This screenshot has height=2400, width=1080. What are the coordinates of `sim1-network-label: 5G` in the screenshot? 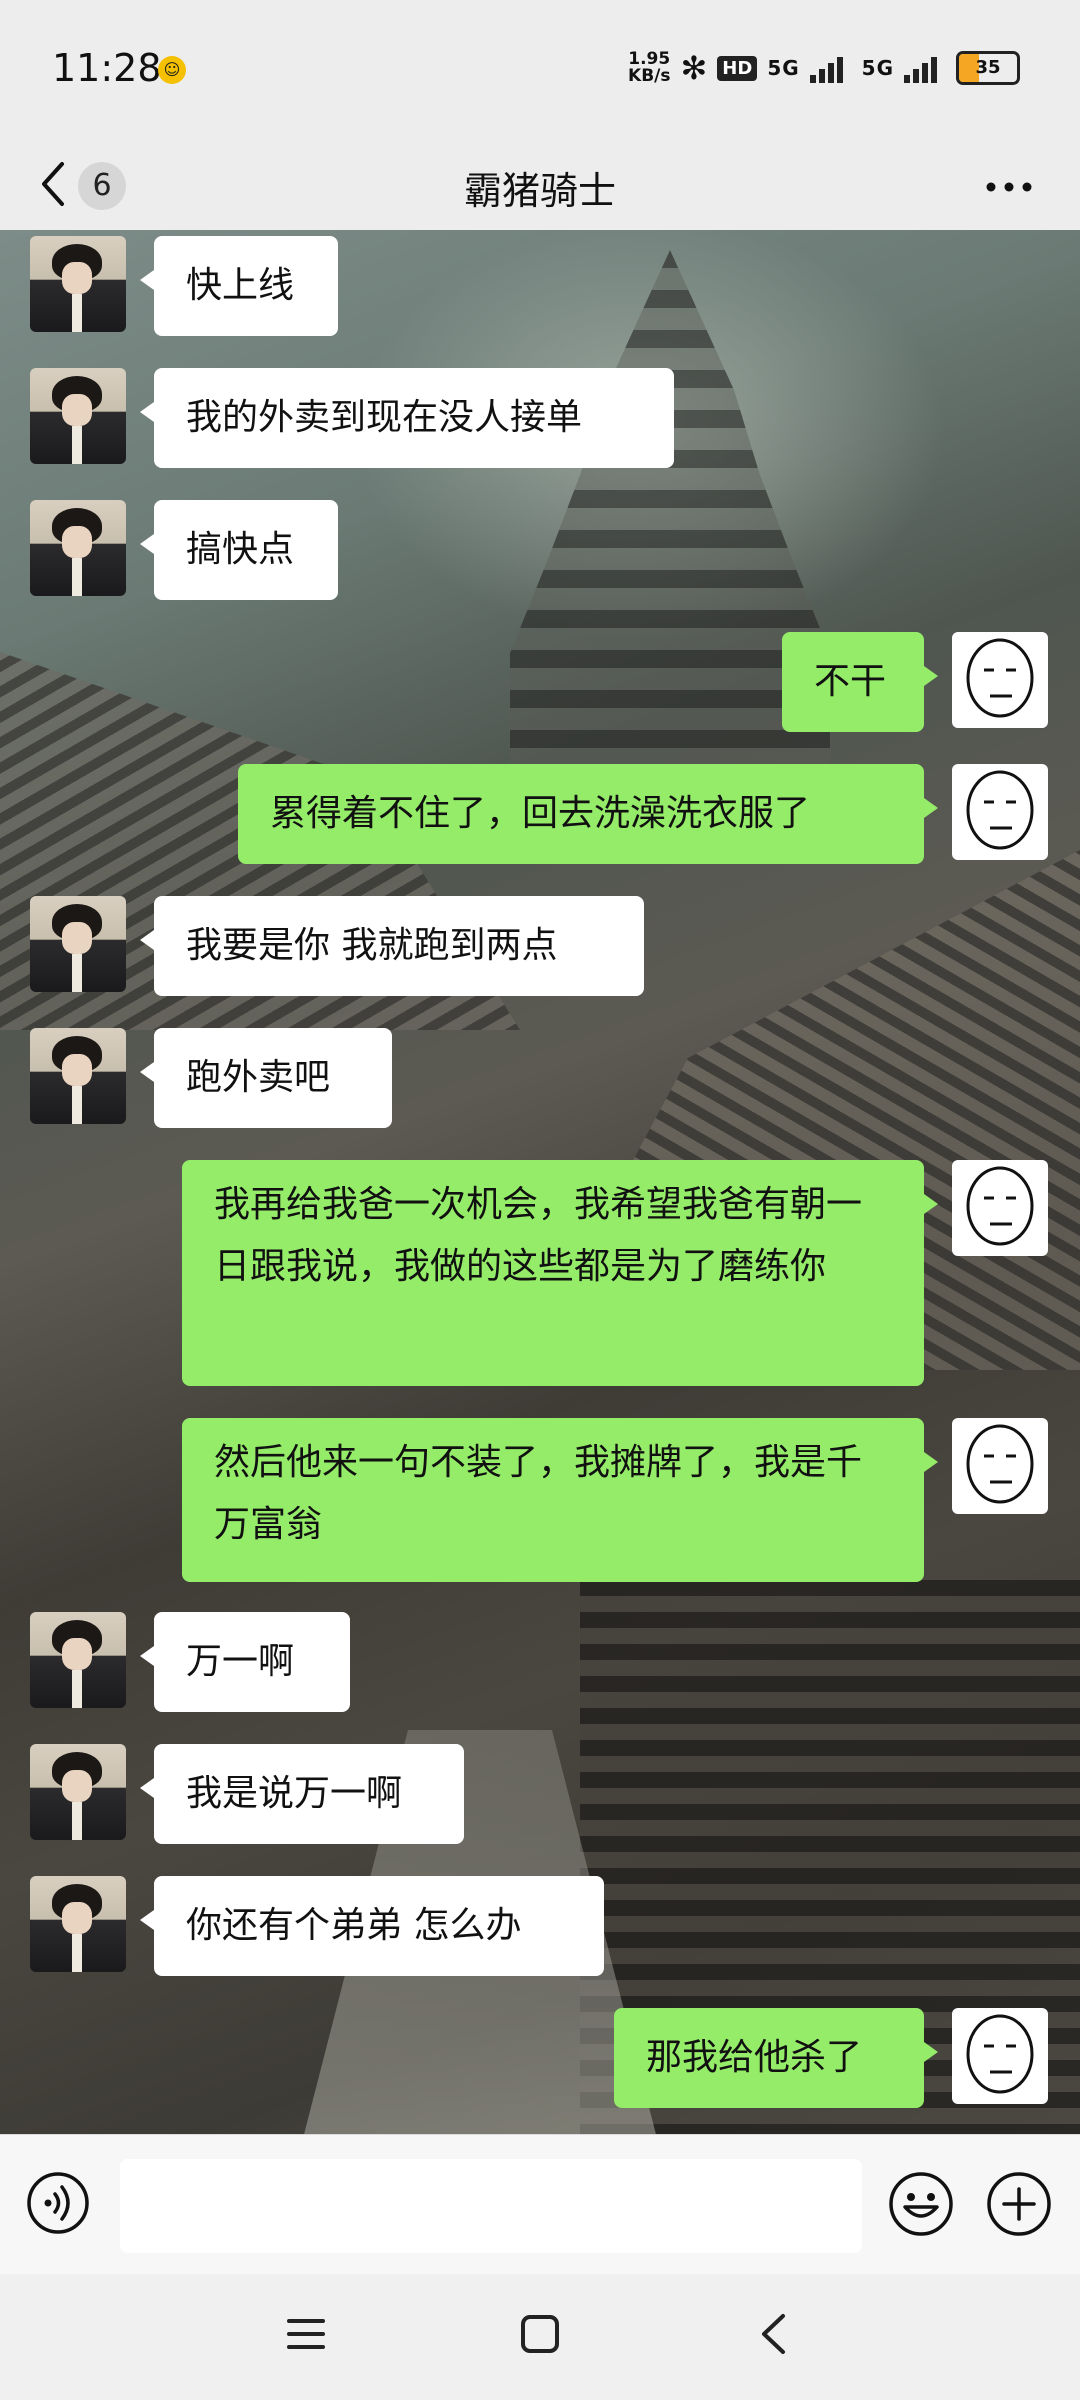 It's located at (783, 68).